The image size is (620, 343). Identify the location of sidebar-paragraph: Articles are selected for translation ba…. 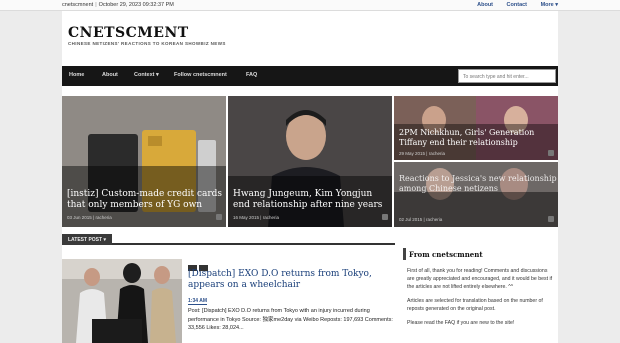
(475, 305).